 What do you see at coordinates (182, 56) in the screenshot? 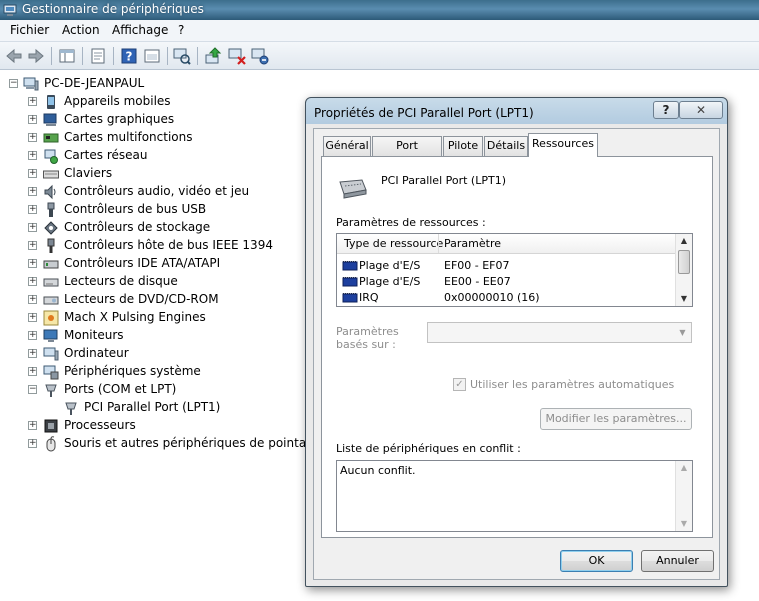
I see `scan-hardware-icon` at bounding box center [182, 56].